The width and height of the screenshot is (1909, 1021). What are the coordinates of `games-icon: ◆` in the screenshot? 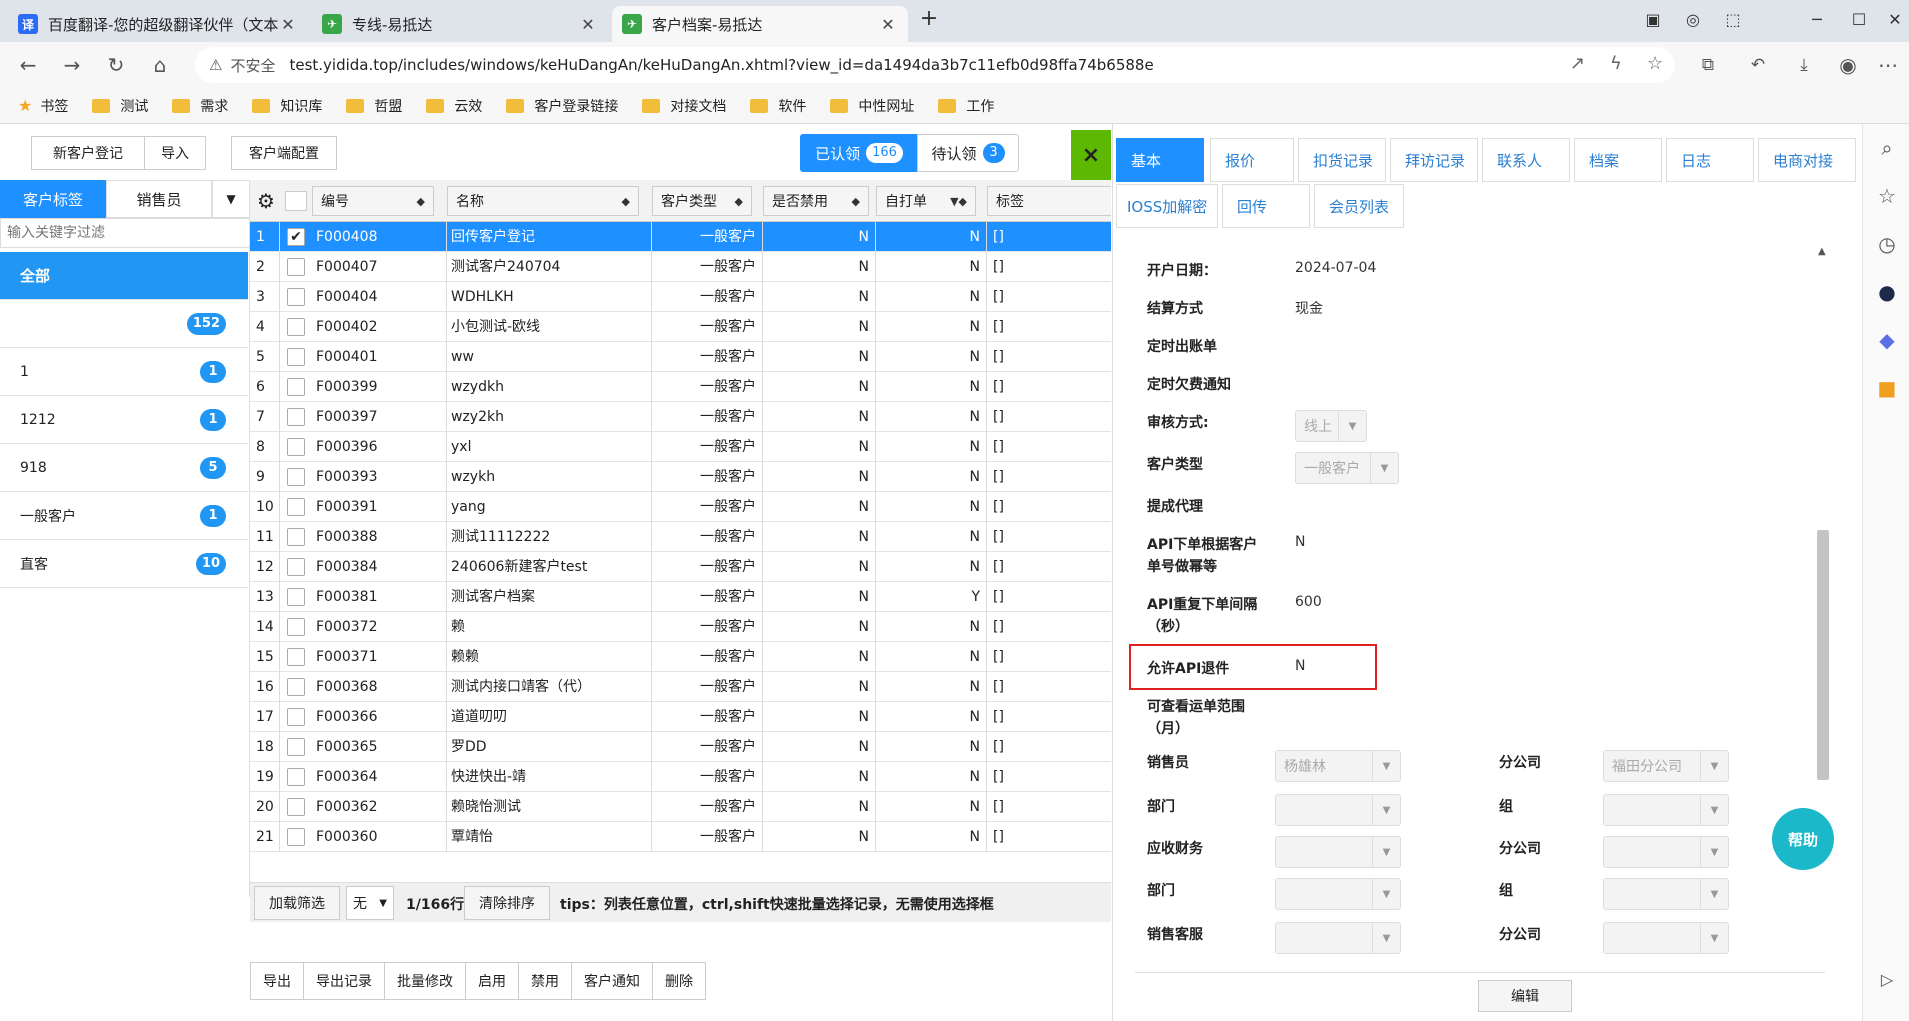 It's located at (1887, 340).